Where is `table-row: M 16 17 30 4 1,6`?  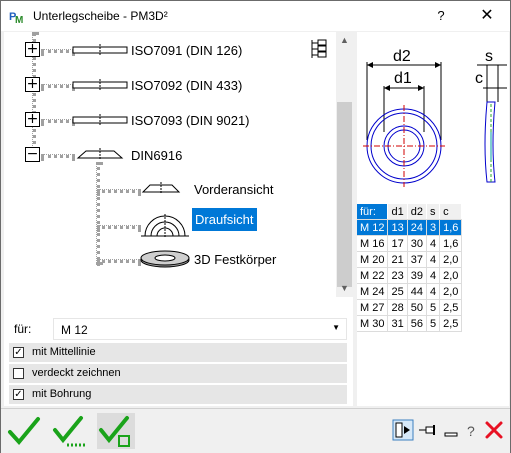
table-row: M 16 17 30 4 1,6 is located at coordinates (410, 243).